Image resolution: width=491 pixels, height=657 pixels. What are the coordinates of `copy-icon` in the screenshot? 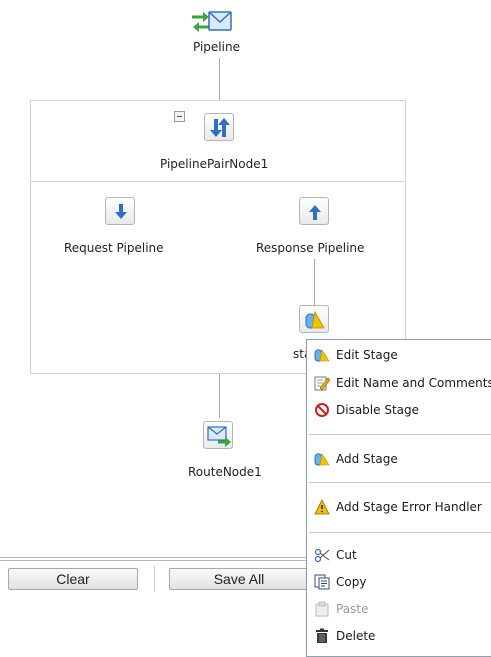 It's located at (322, 582).